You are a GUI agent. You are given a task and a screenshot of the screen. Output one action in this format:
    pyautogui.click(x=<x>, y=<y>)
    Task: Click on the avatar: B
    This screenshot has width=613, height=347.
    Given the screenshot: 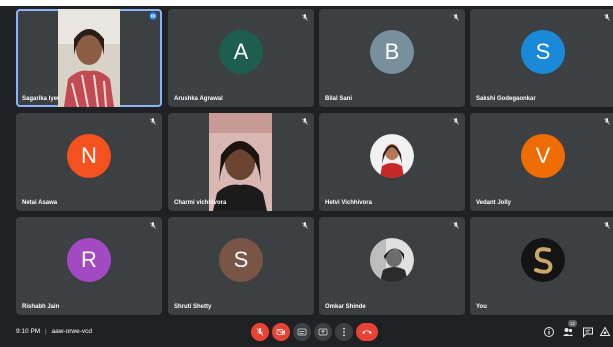 What is the action you would take?
    pyautogui.click(x=392, y=52)
    